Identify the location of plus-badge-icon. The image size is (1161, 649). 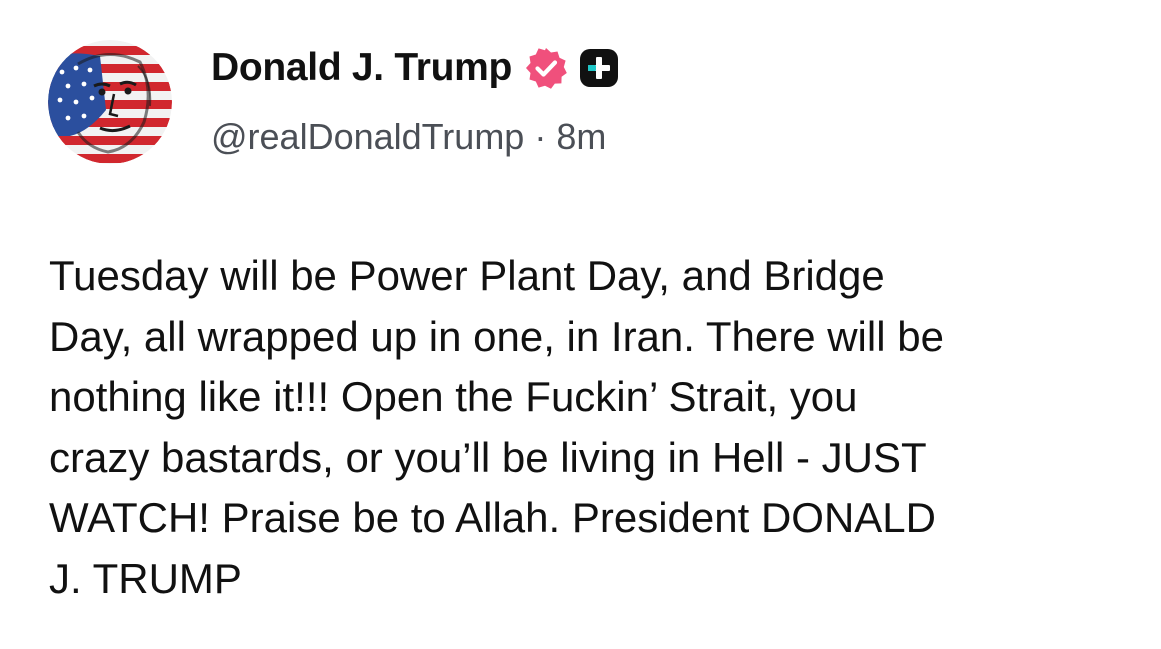
(599, 68).